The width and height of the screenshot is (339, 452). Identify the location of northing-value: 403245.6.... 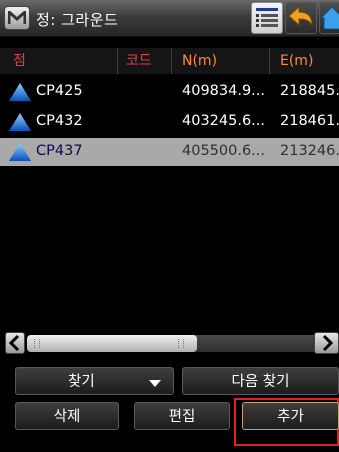
(224, 121).